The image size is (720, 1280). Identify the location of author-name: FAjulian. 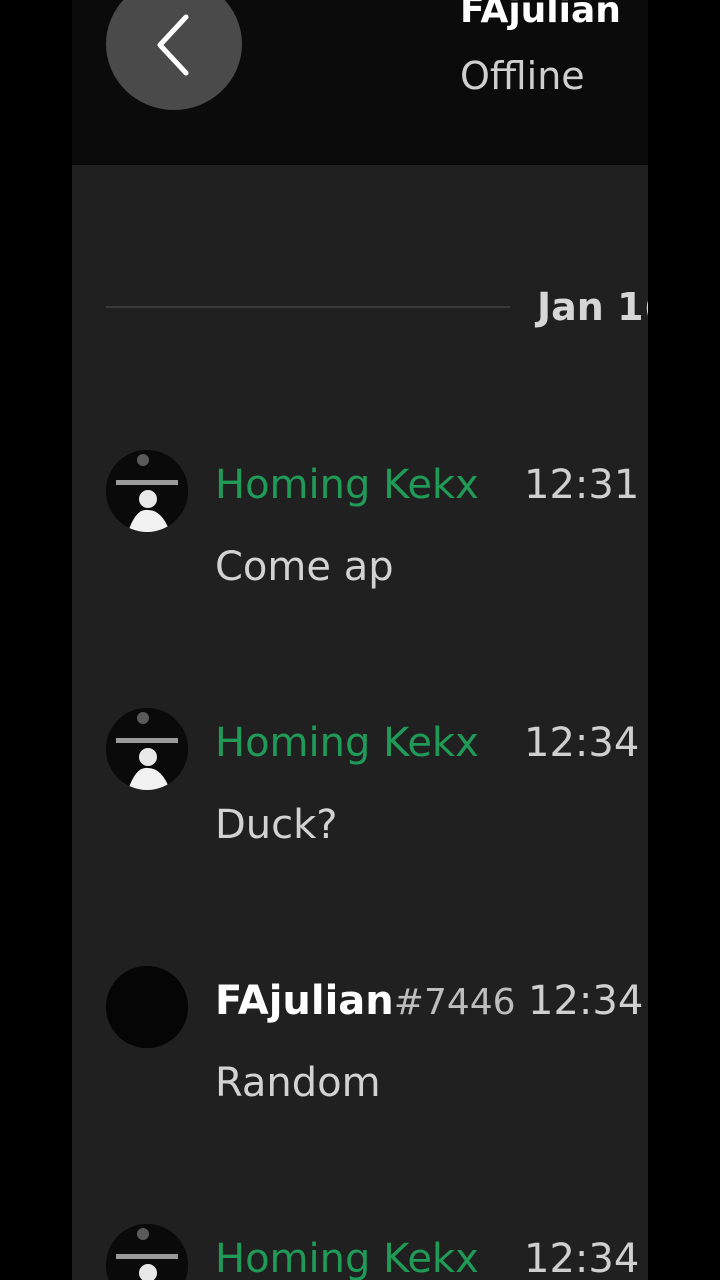
(304, 1001).